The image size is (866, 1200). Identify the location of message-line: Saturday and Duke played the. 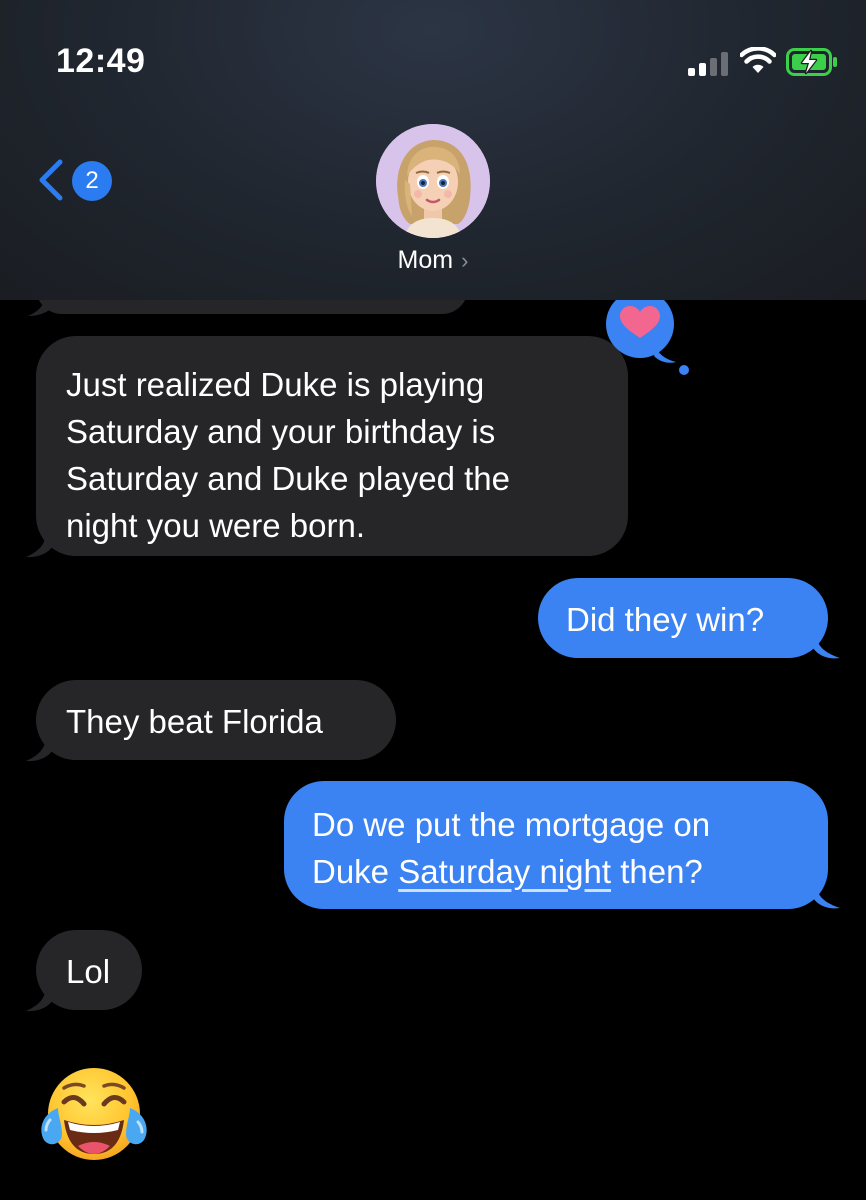
(288, 478).